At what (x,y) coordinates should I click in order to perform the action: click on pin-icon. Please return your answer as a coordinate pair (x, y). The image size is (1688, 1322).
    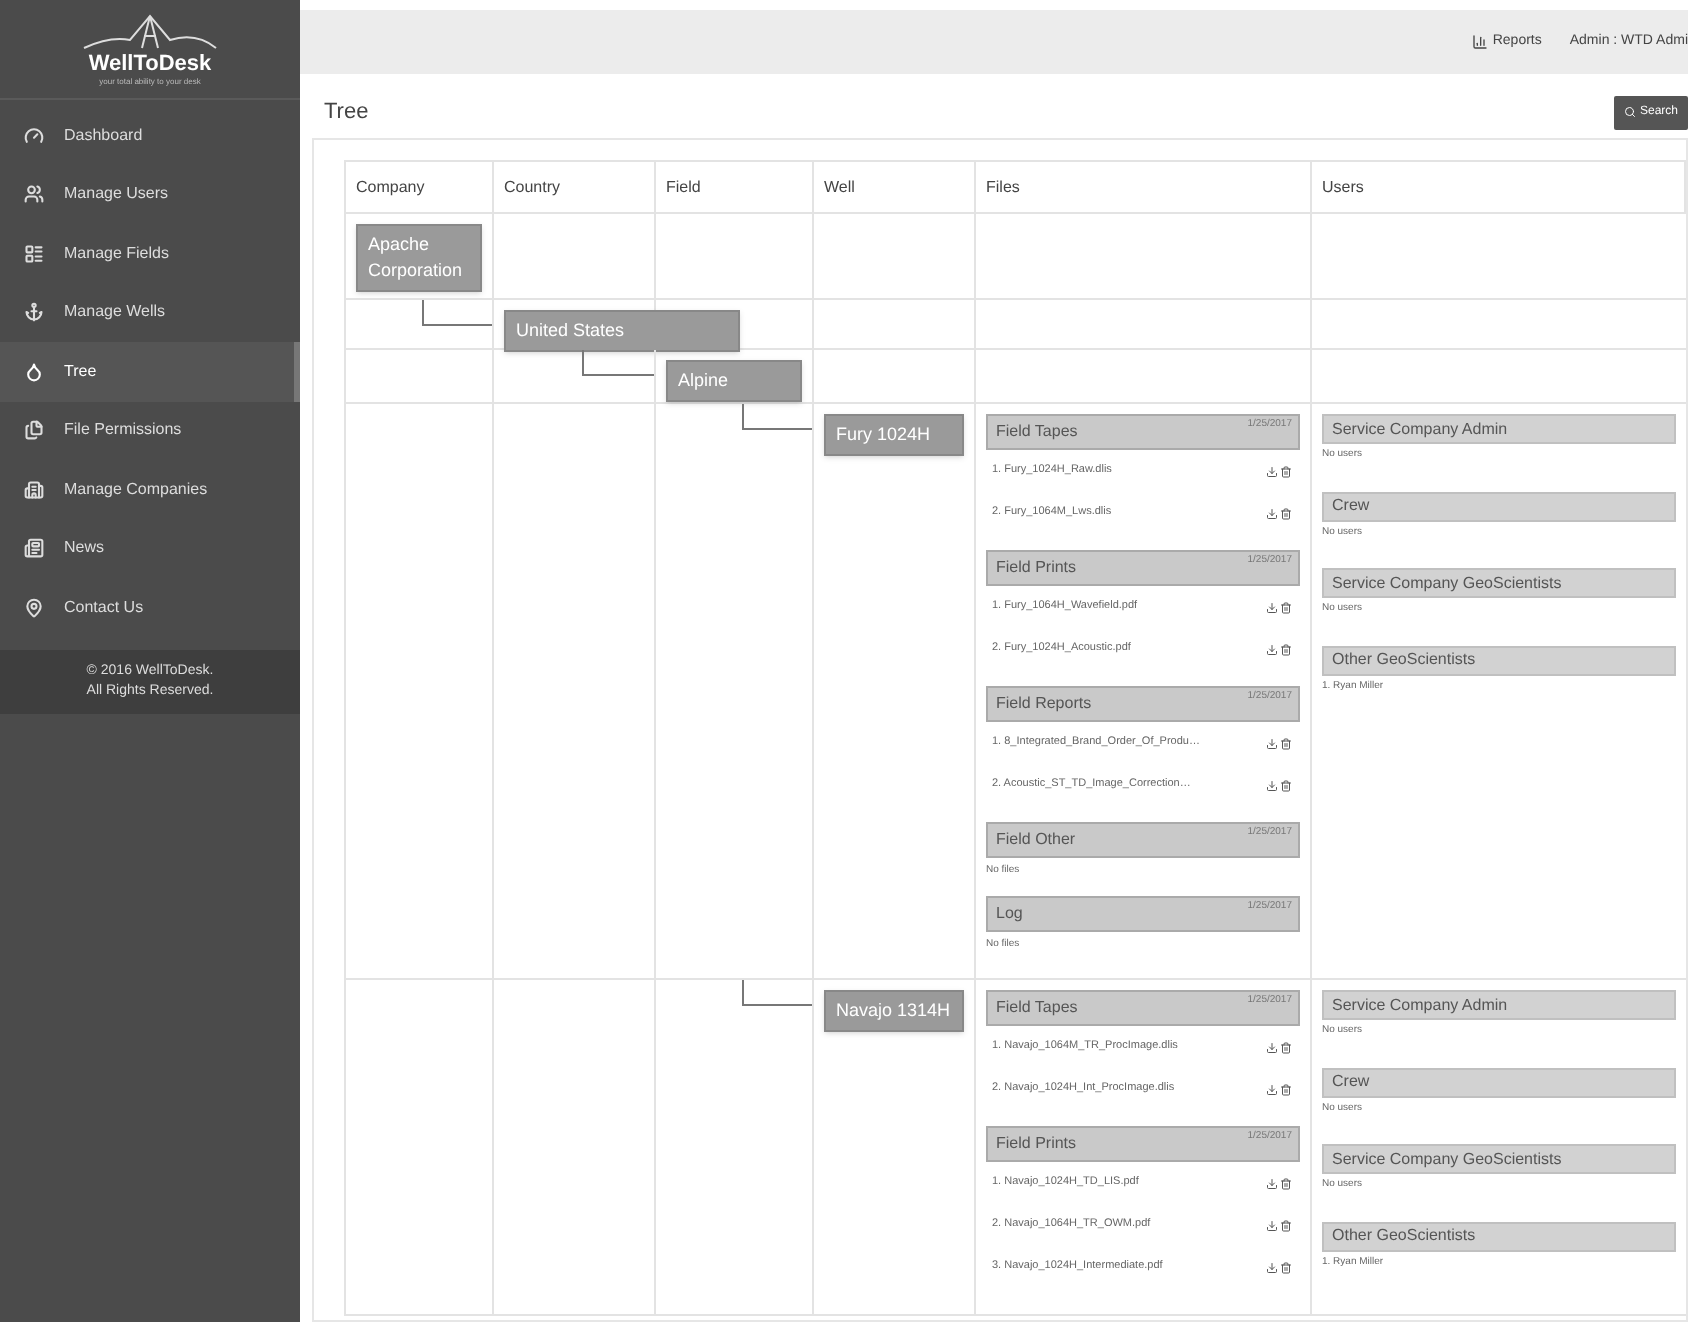
    Looking at the image, I should click on (34, 607).